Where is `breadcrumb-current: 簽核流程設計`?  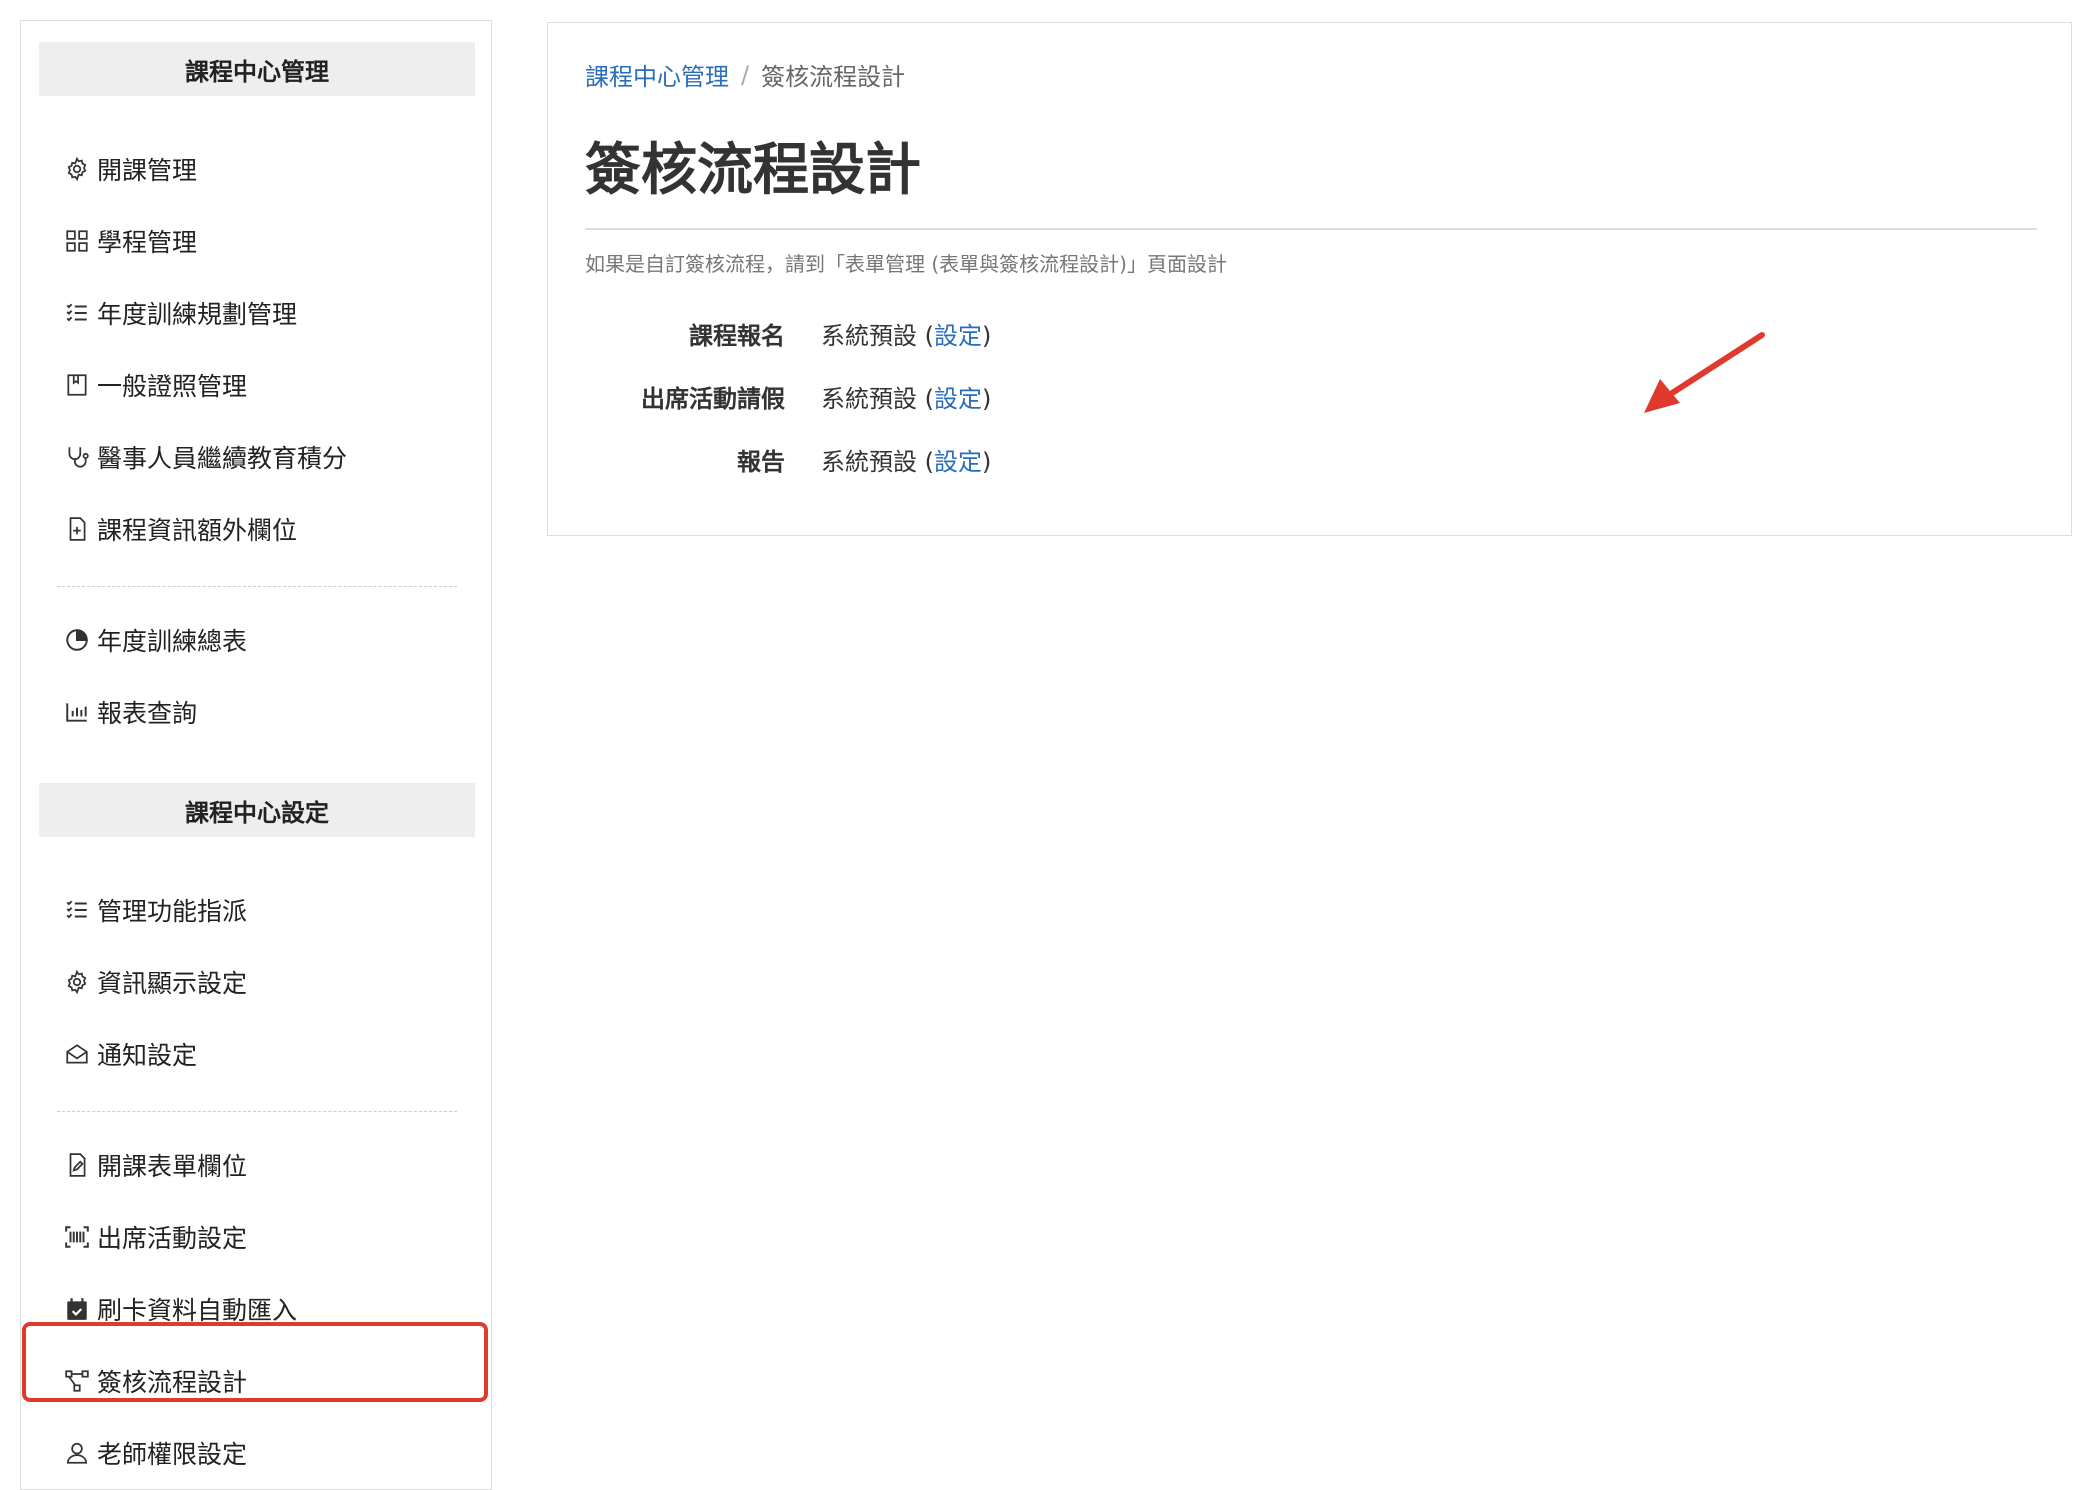
breadcrumb-current: 簽核流程設計 is located at coordinates (833, 77).